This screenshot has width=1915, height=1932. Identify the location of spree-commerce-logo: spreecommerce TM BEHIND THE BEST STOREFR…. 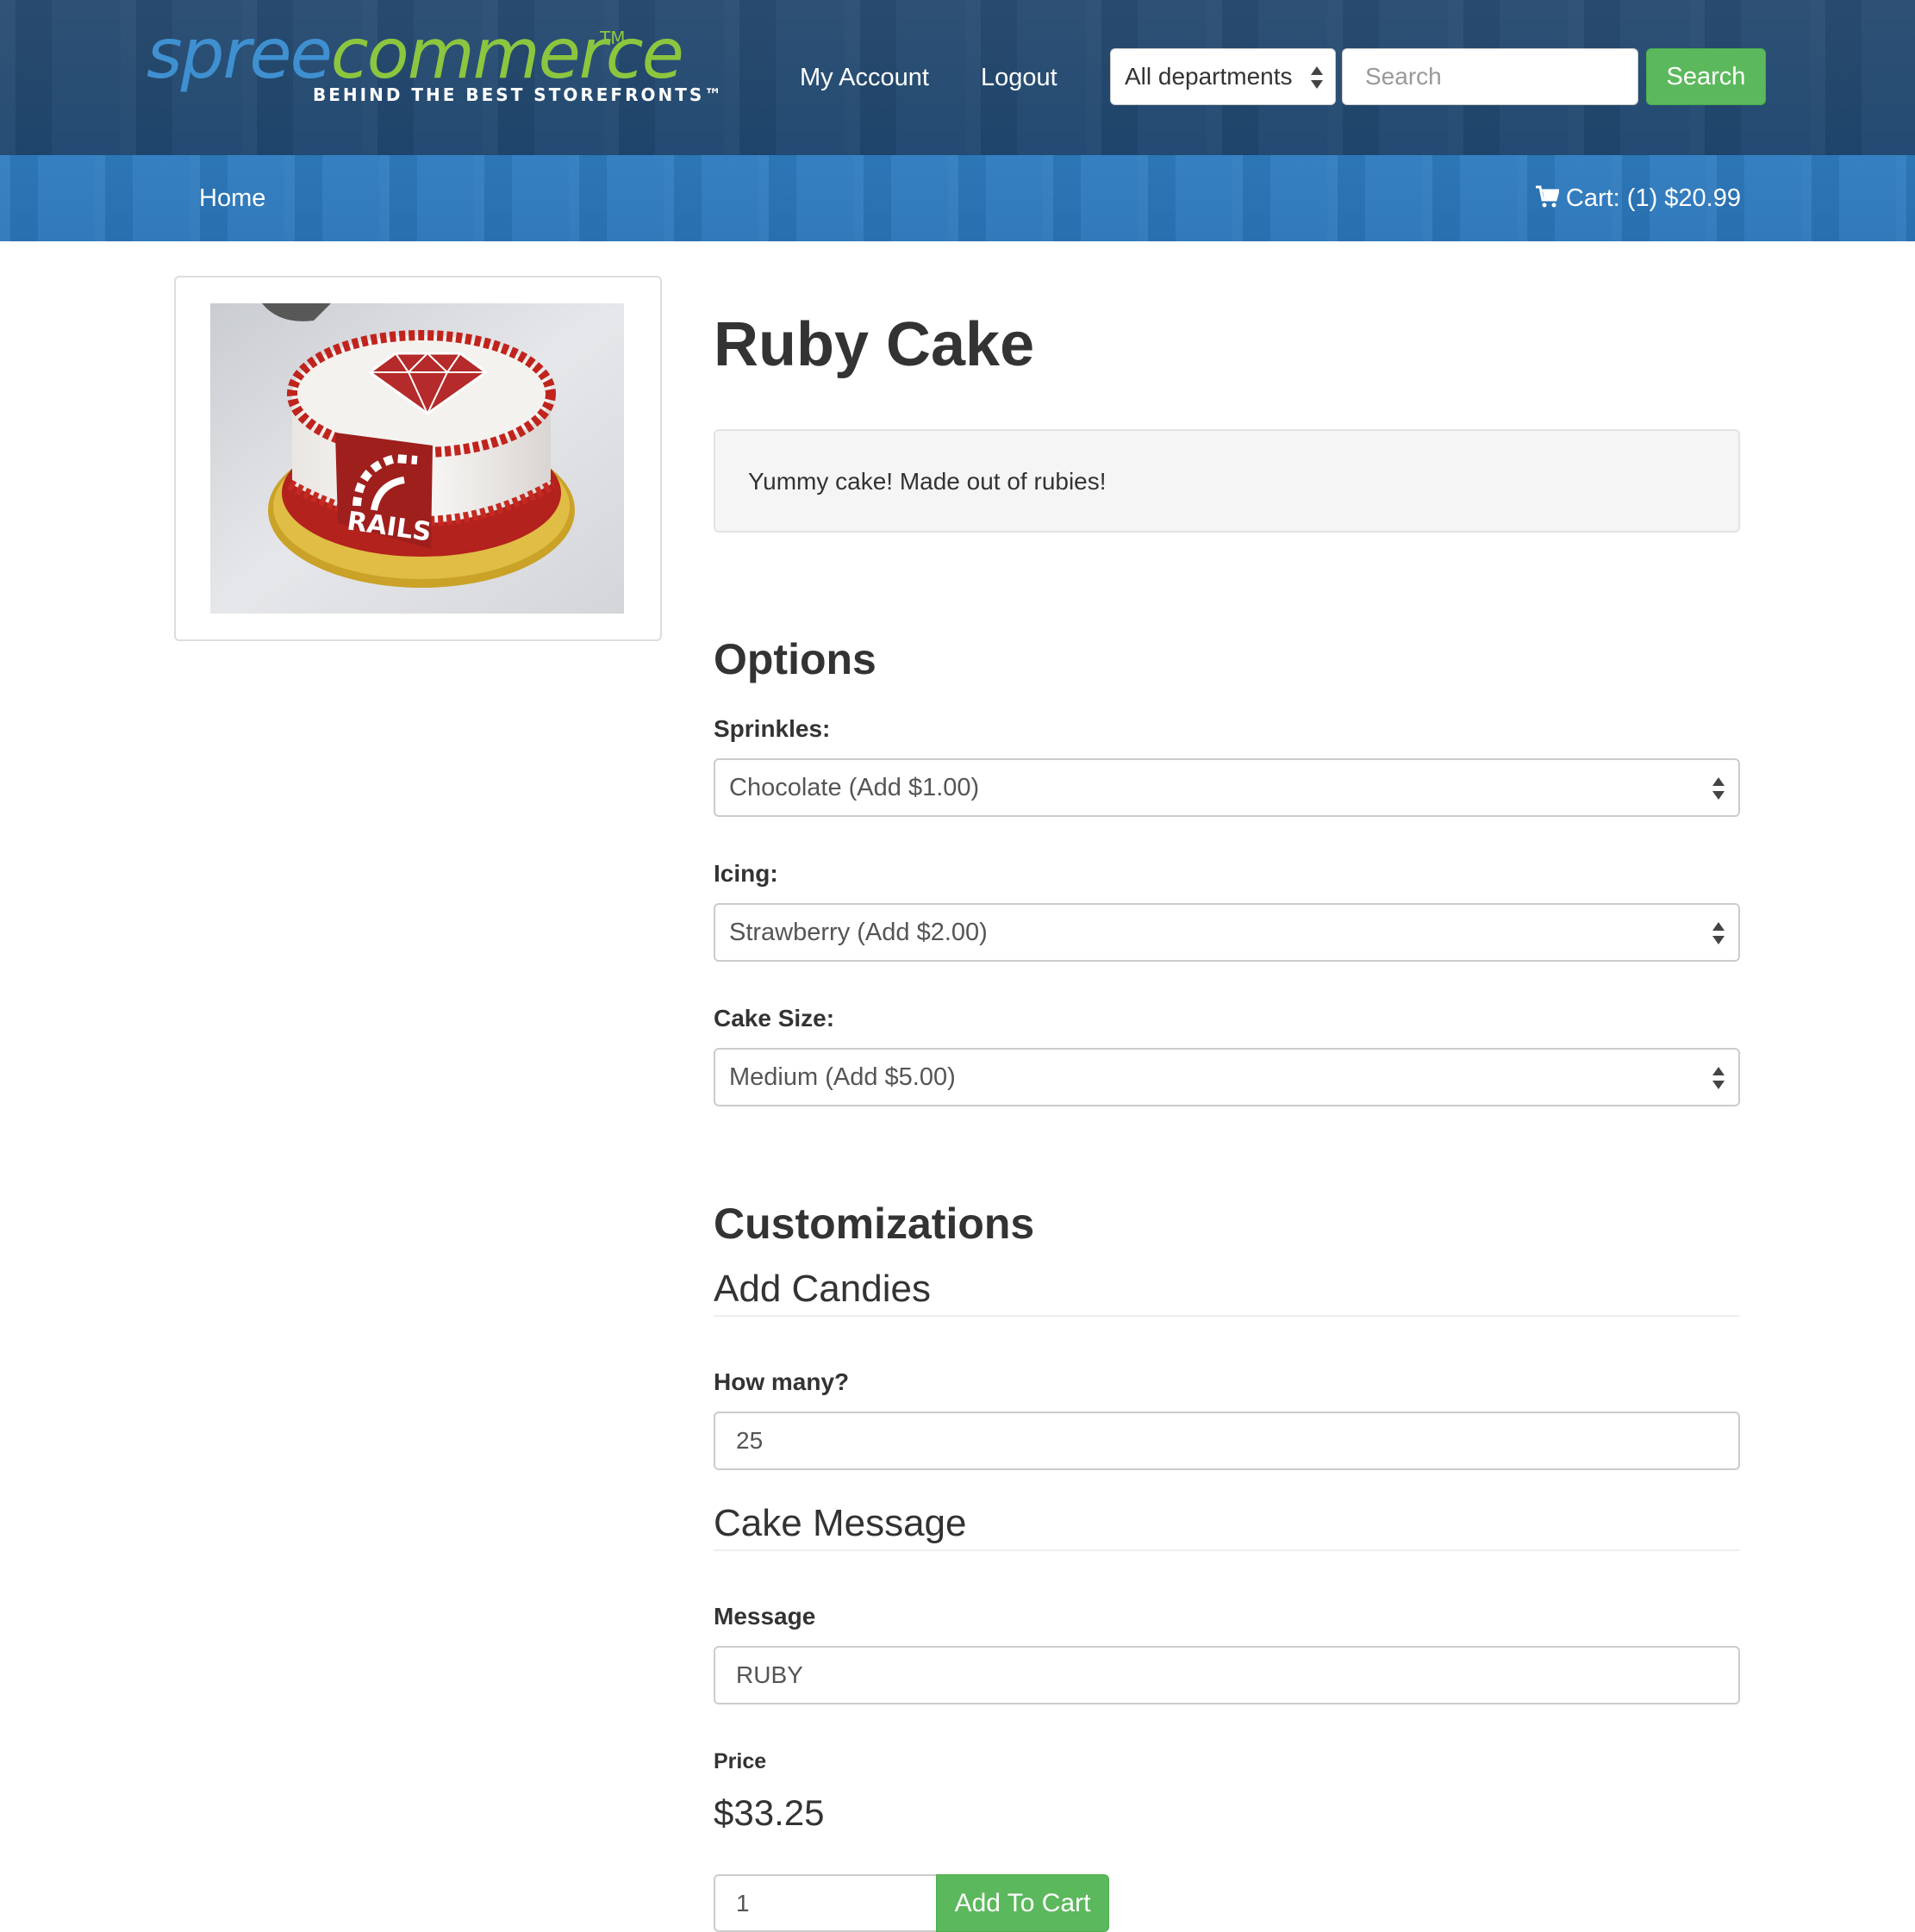
(434, 63).